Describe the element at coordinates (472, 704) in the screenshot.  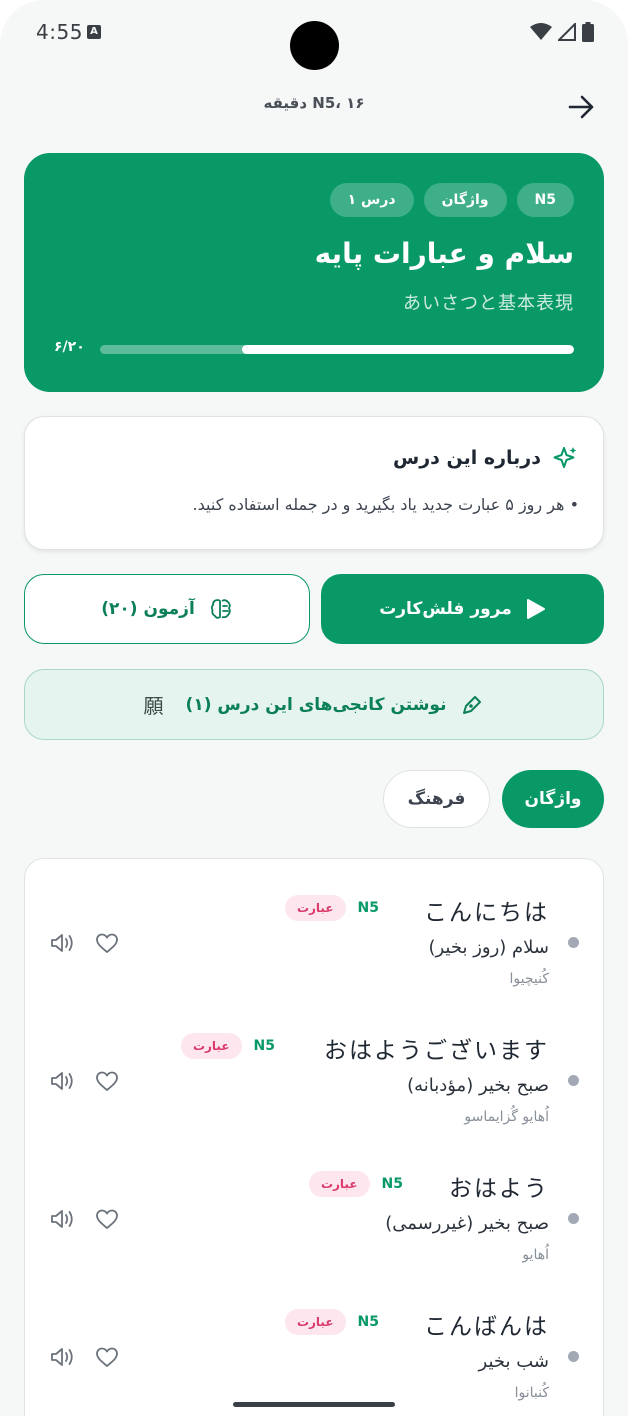
I see `pen-icon` at that location.